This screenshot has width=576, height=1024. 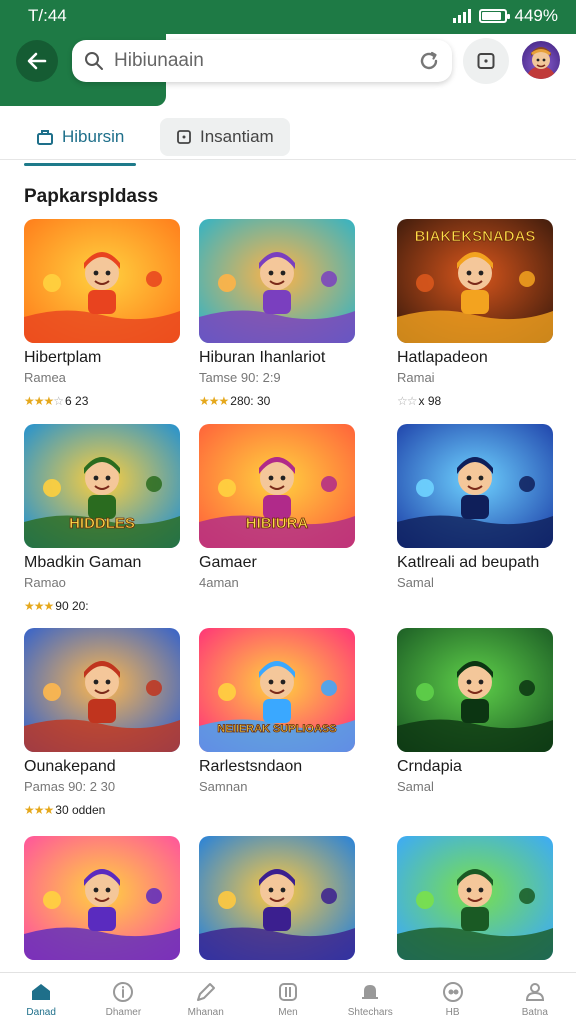 What do you see at coordinates (93, 136) in the screenshot?
I see `tab-label: Hibursin` at bounding box center [93, 136].